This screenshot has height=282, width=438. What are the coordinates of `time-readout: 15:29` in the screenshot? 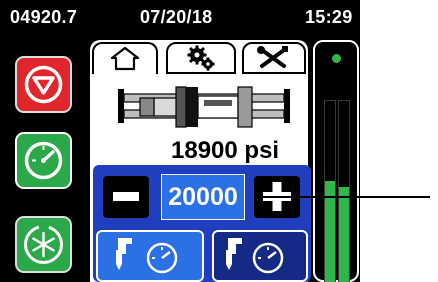 It's located at (329, 17).